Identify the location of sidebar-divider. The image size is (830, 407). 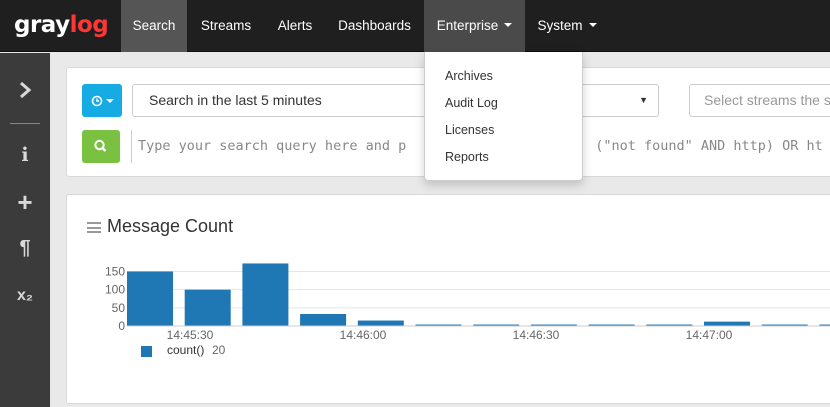
(25, 123).